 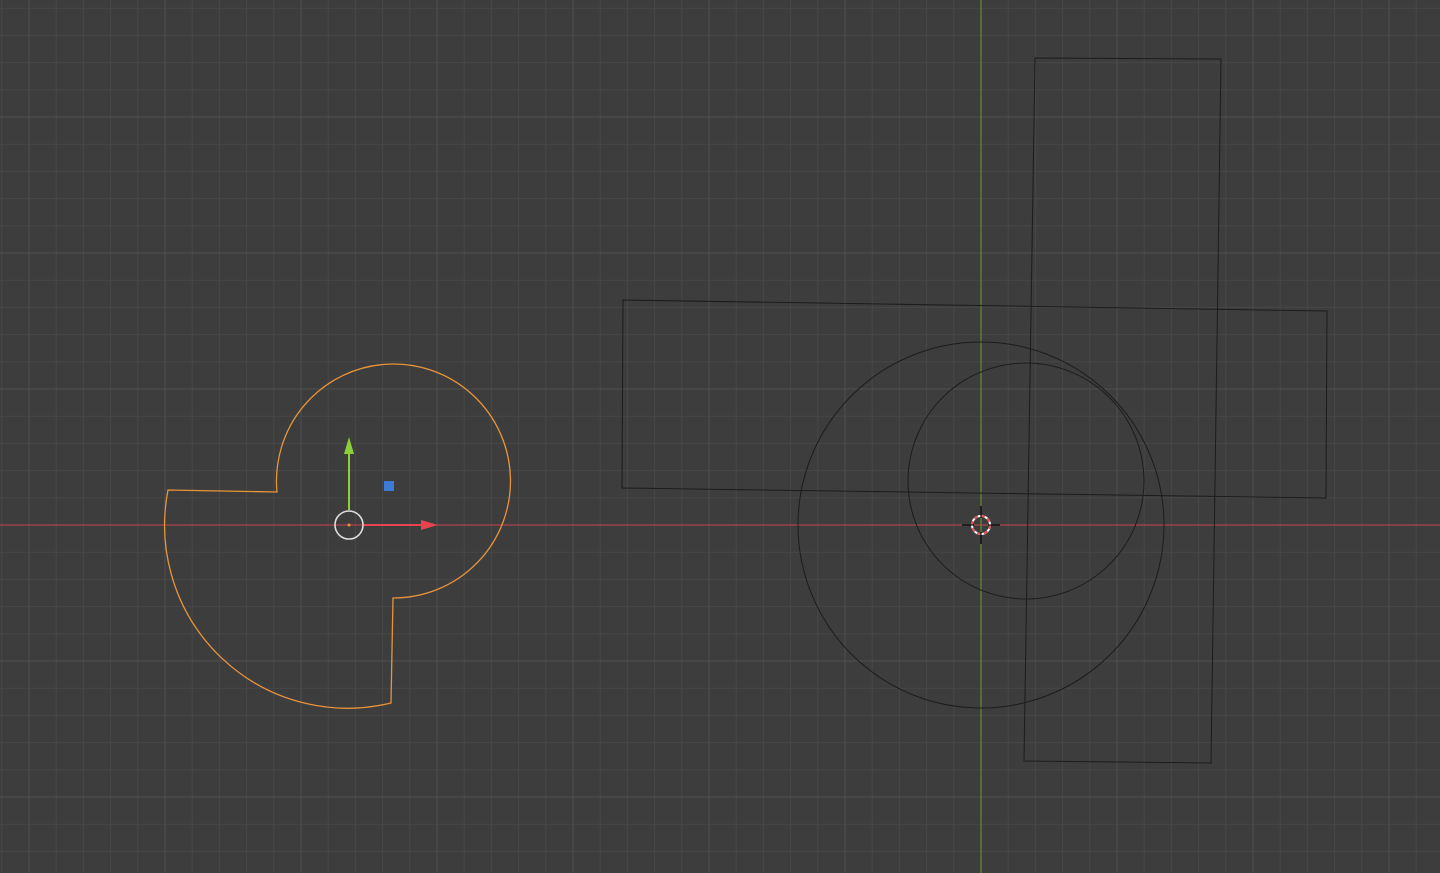 What do you see at coordinates (349, 525) in the screenshot?
I see `origin-dot` at bounding box center [349, 525].